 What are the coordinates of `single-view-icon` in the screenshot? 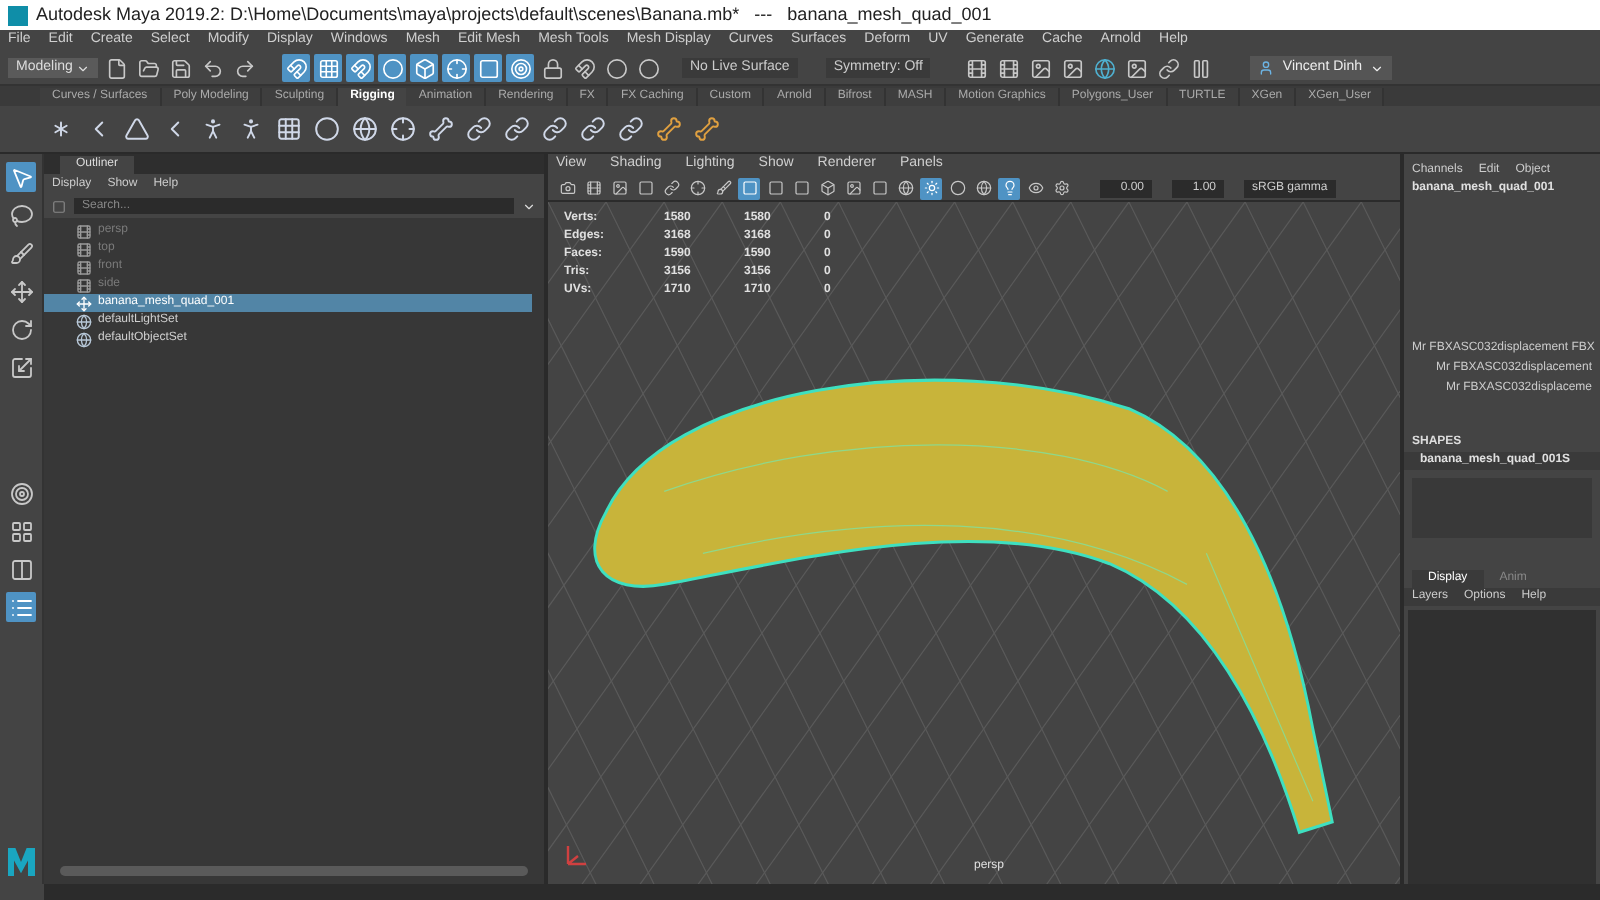 It's located at (21, 493).